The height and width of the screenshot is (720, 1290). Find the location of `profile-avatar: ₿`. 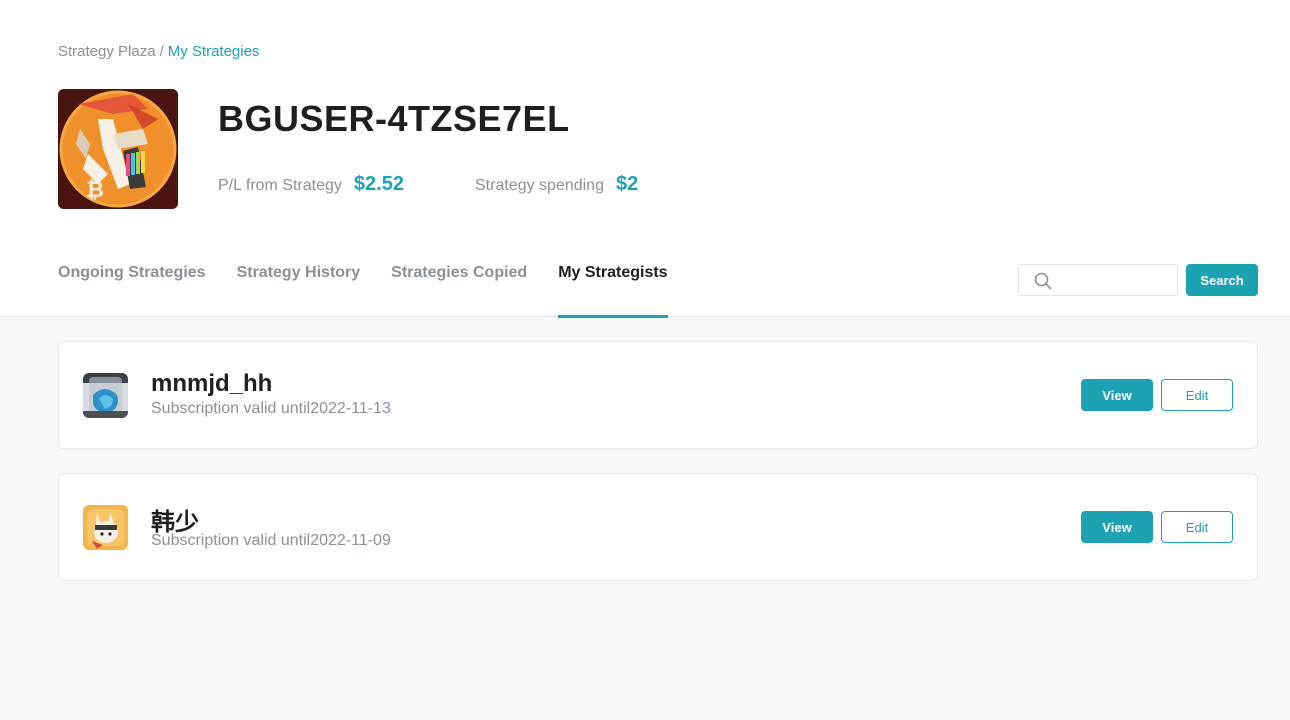

profile-avatar: ₿ is located at coordinates (118, 149).